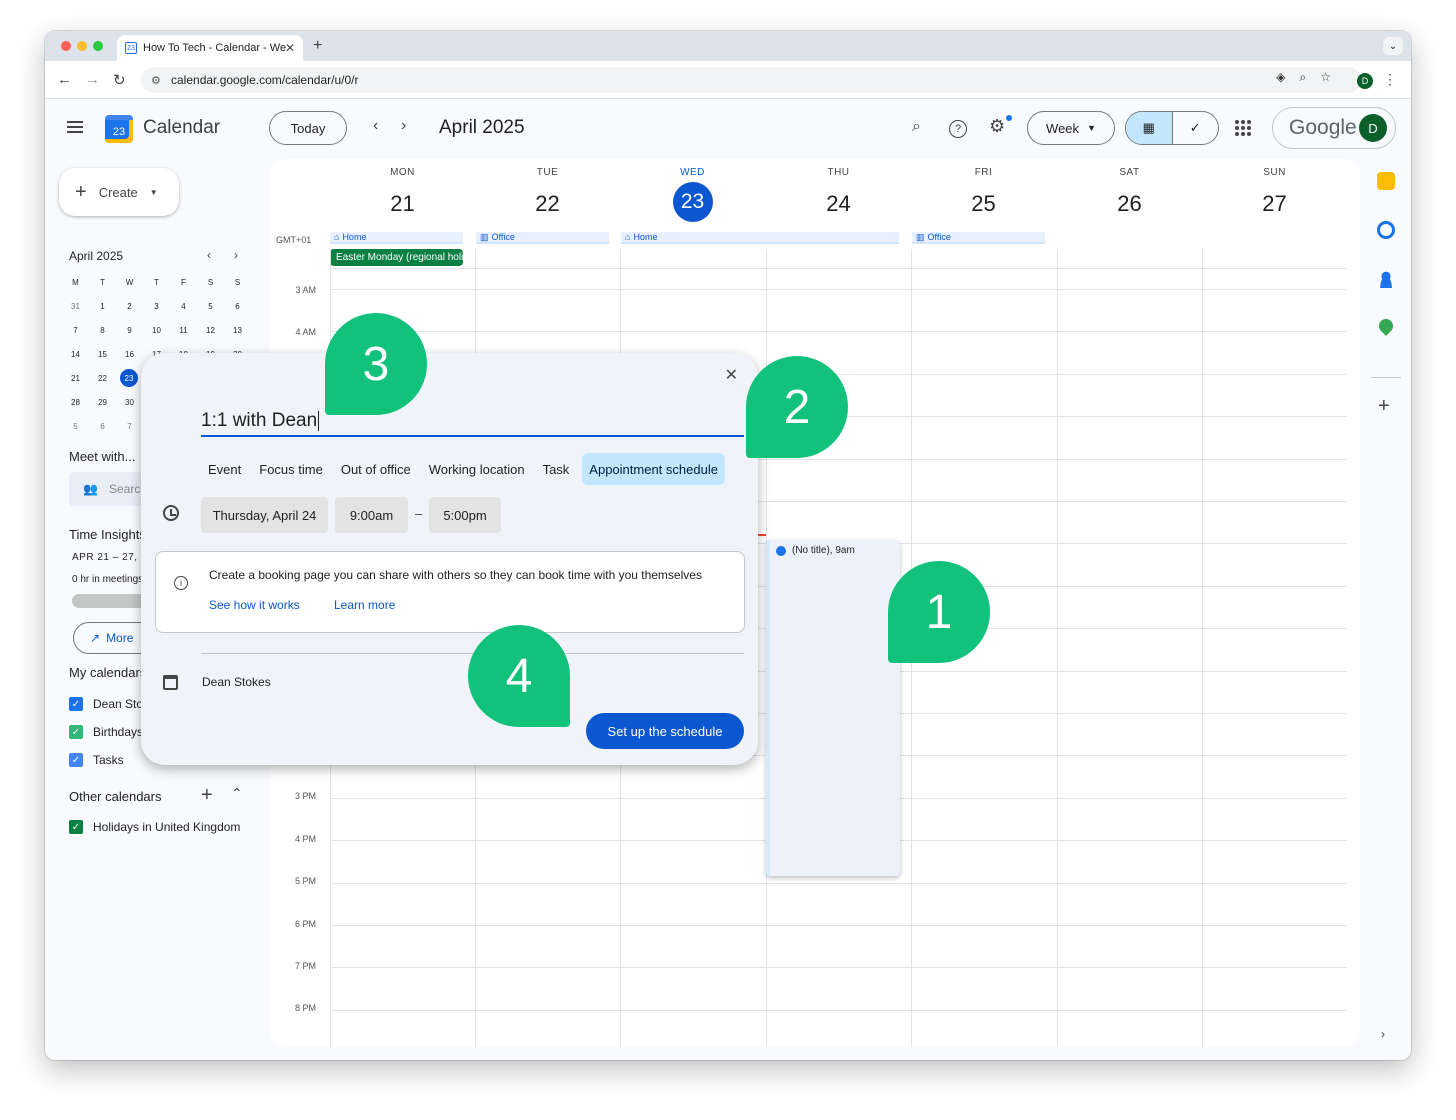 This screenshot has width=1456, height=1120. Describe the element at coordinates (472, 422) in the screenshot. I see `title-input: 1:1 with Dean` at that location.